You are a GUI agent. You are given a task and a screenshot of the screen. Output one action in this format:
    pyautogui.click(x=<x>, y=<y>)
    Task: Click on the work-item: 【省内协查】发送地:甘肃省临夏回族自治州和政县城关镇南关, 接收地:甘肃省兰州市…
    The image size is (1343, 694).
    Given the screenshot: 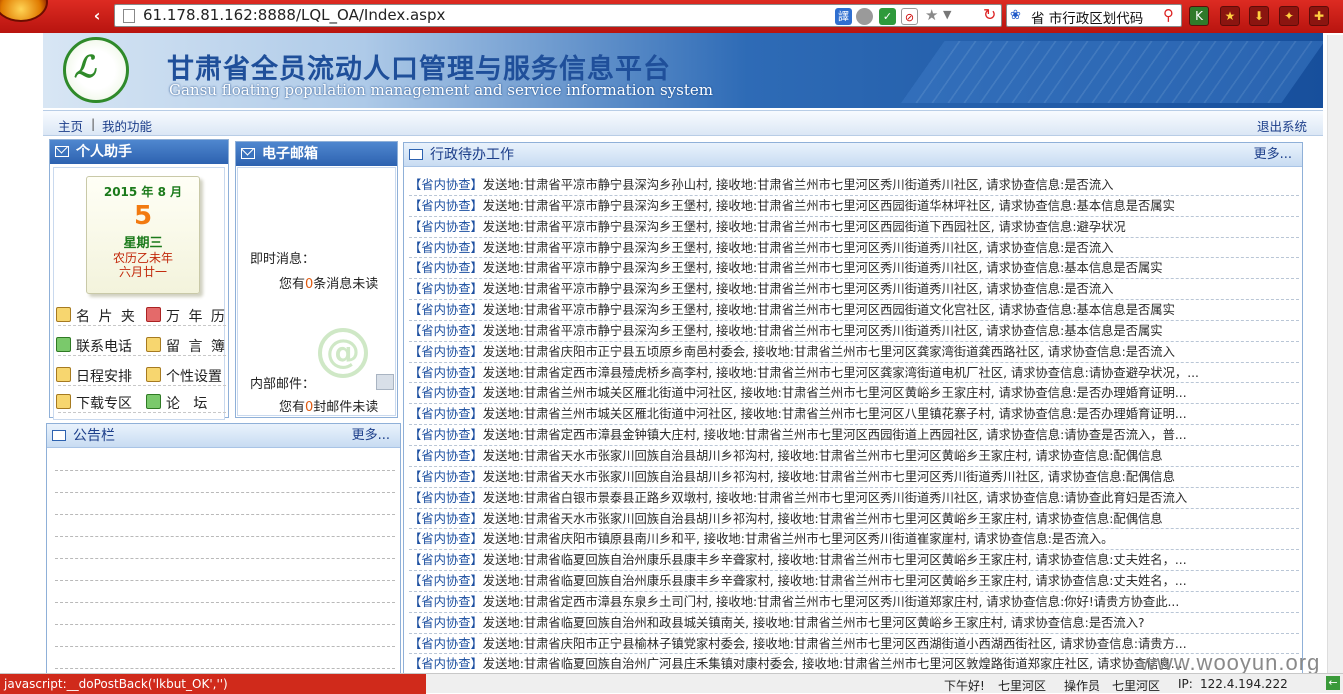 What is the action you would take?
    pyautogui.click(x=854, y=623)
    